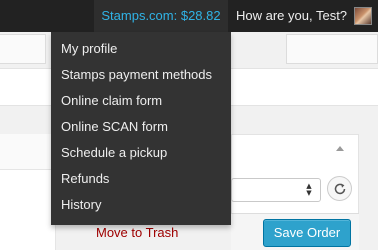  I want to click on collapse-arrow-icon, so click(340, 148).